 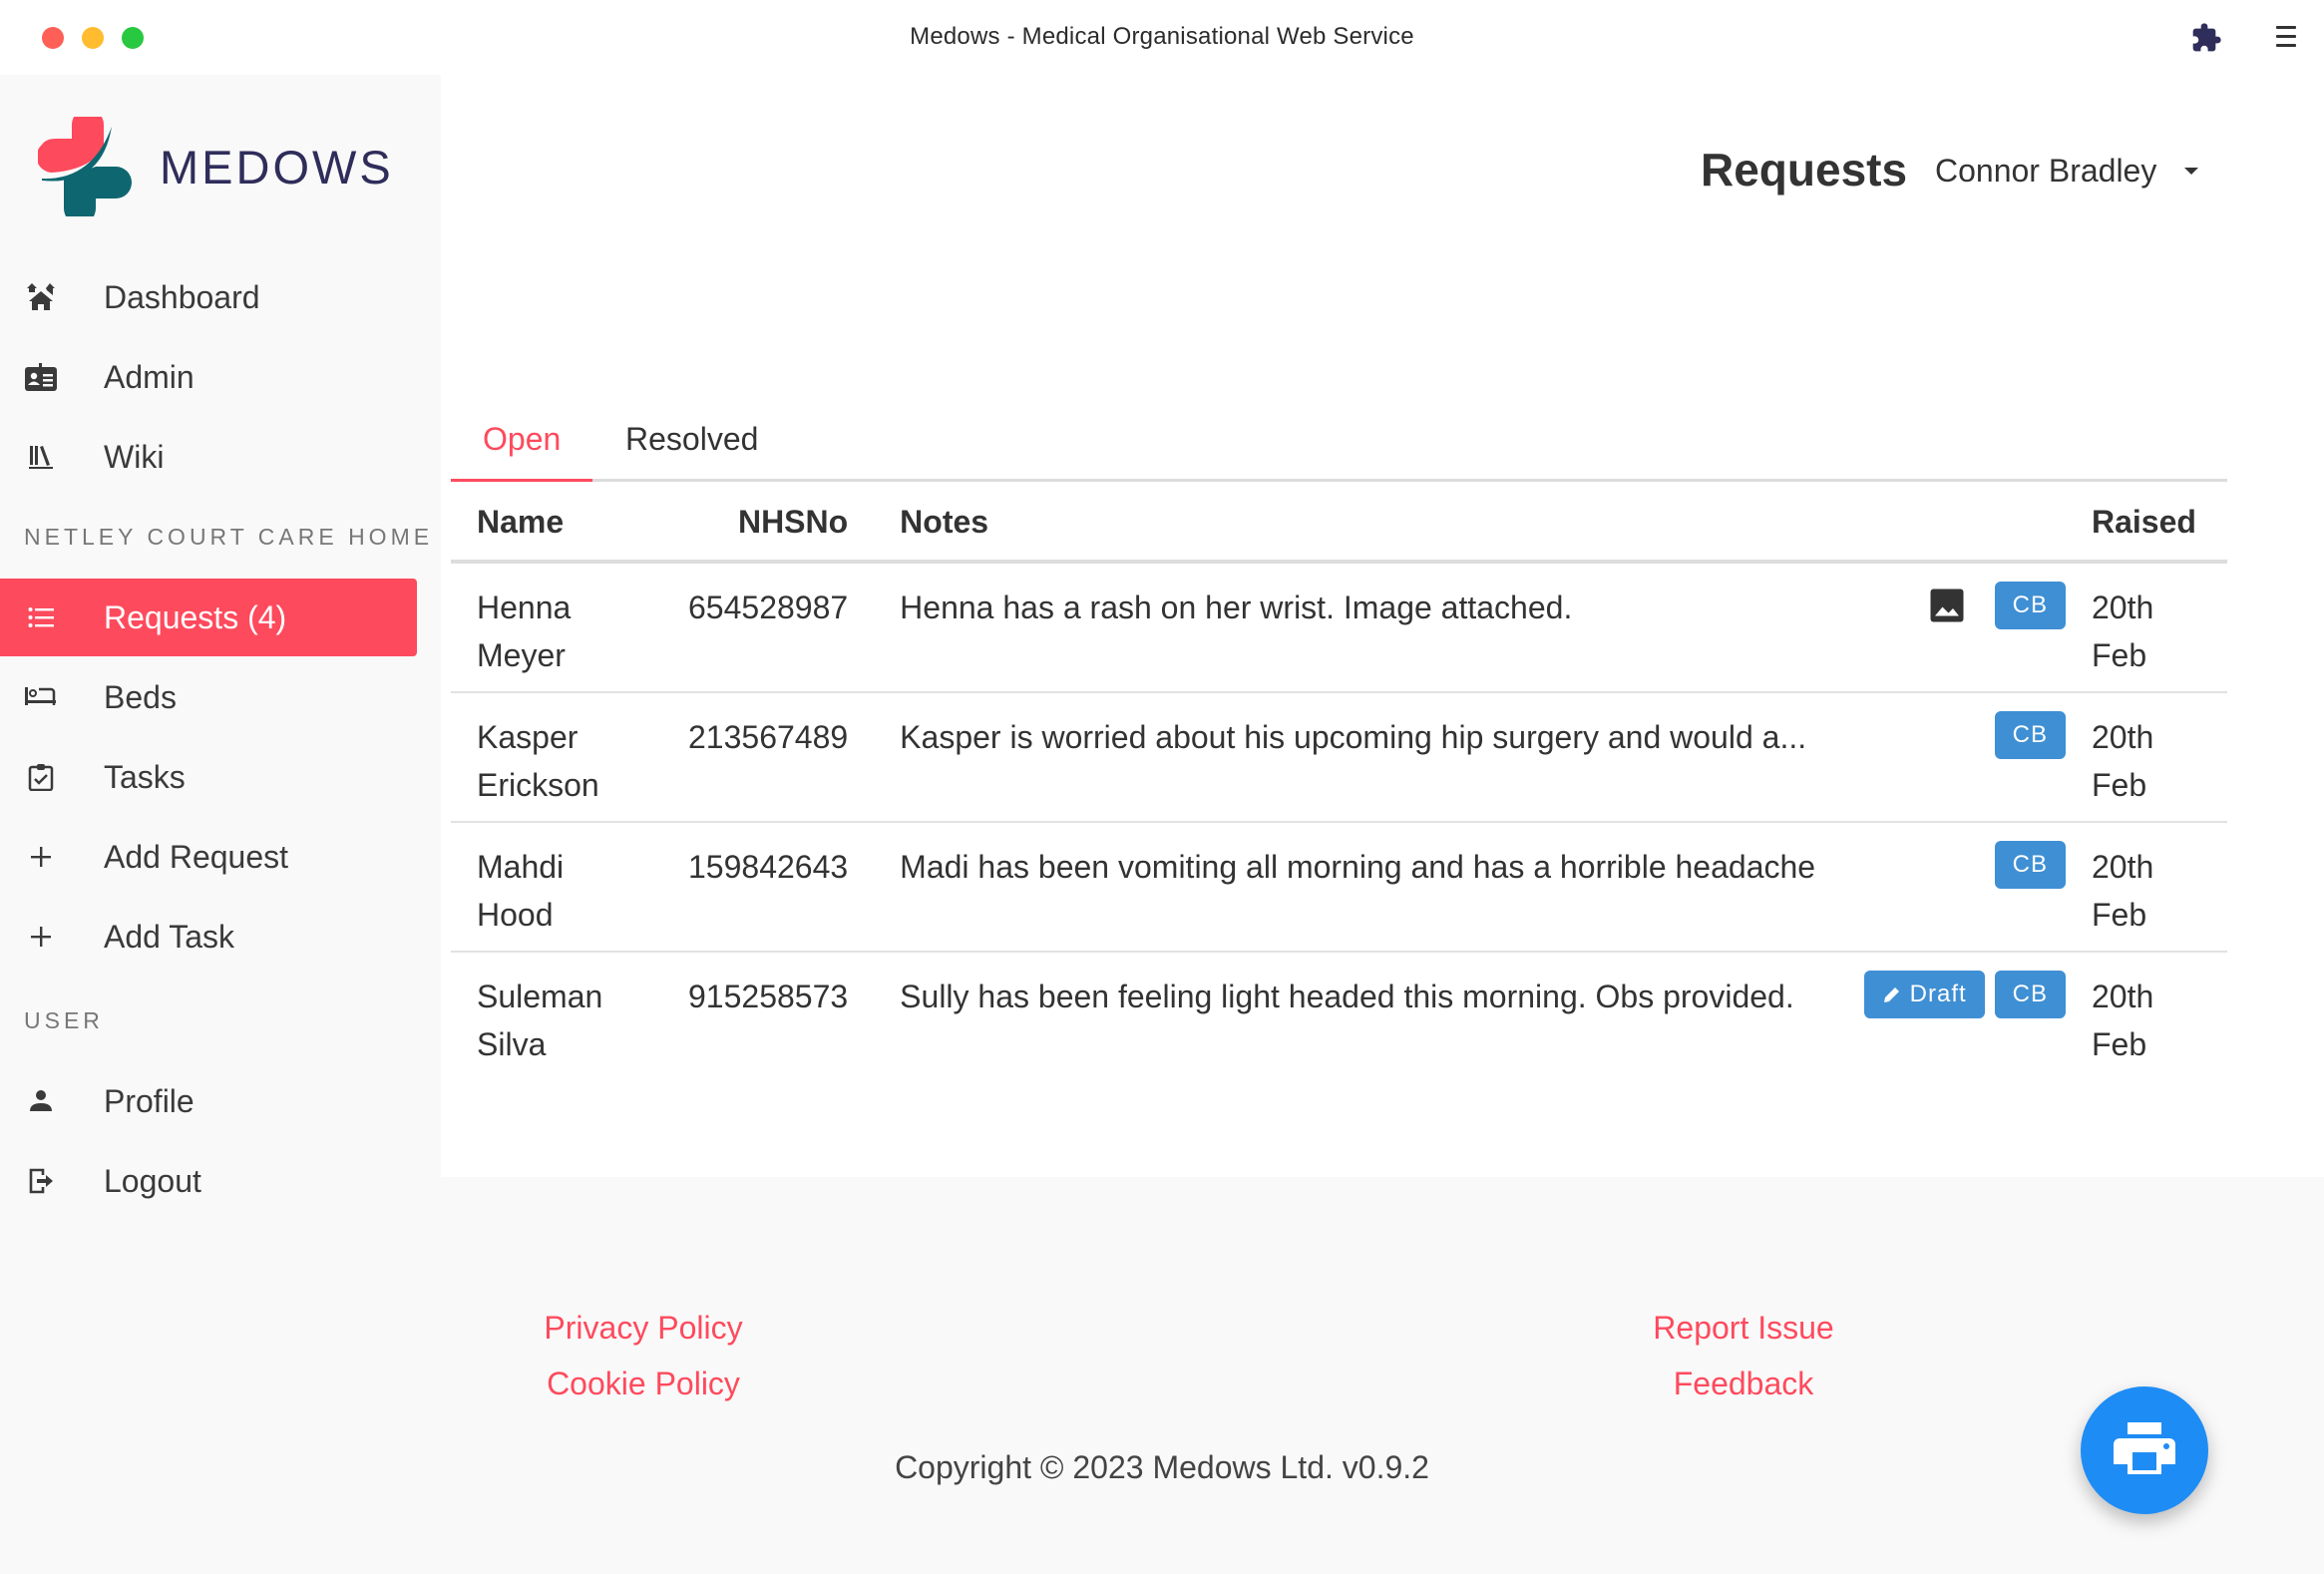 I want to click on copyright-text: Copyright © 2023 Medows Ltd. v0.9.2, so click(x=1162, y=1467).